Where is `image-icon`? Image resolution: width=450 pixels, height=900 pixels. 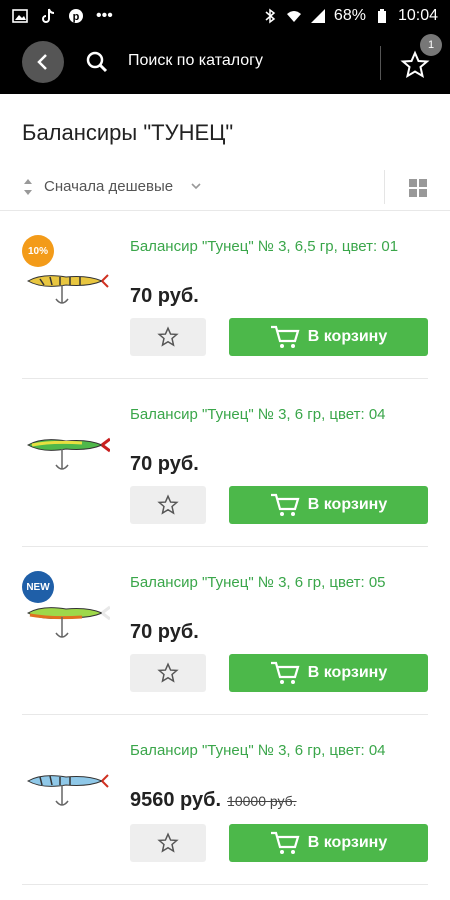 image-icon is located at coordinates (20, 16).